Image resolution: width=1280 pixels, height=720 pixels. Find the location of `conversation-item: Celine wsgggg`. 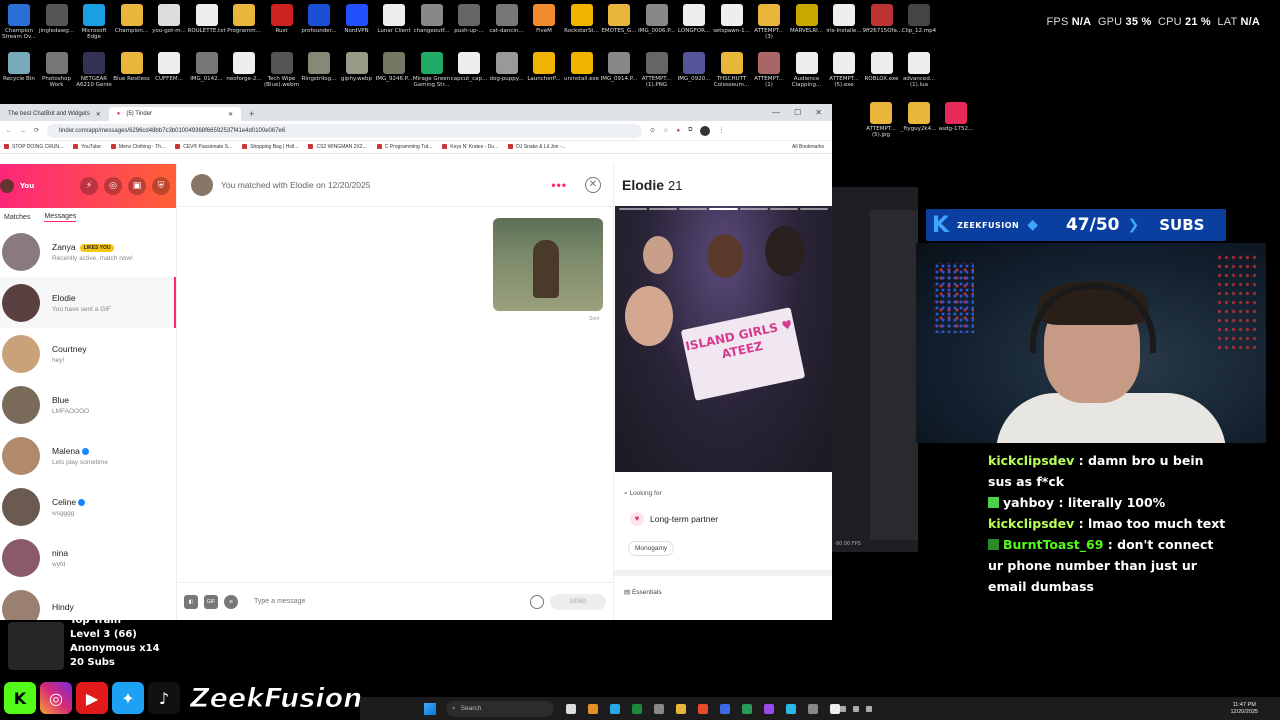

conversation-item: Celine wsgggg is located at coordinates (88, 506).